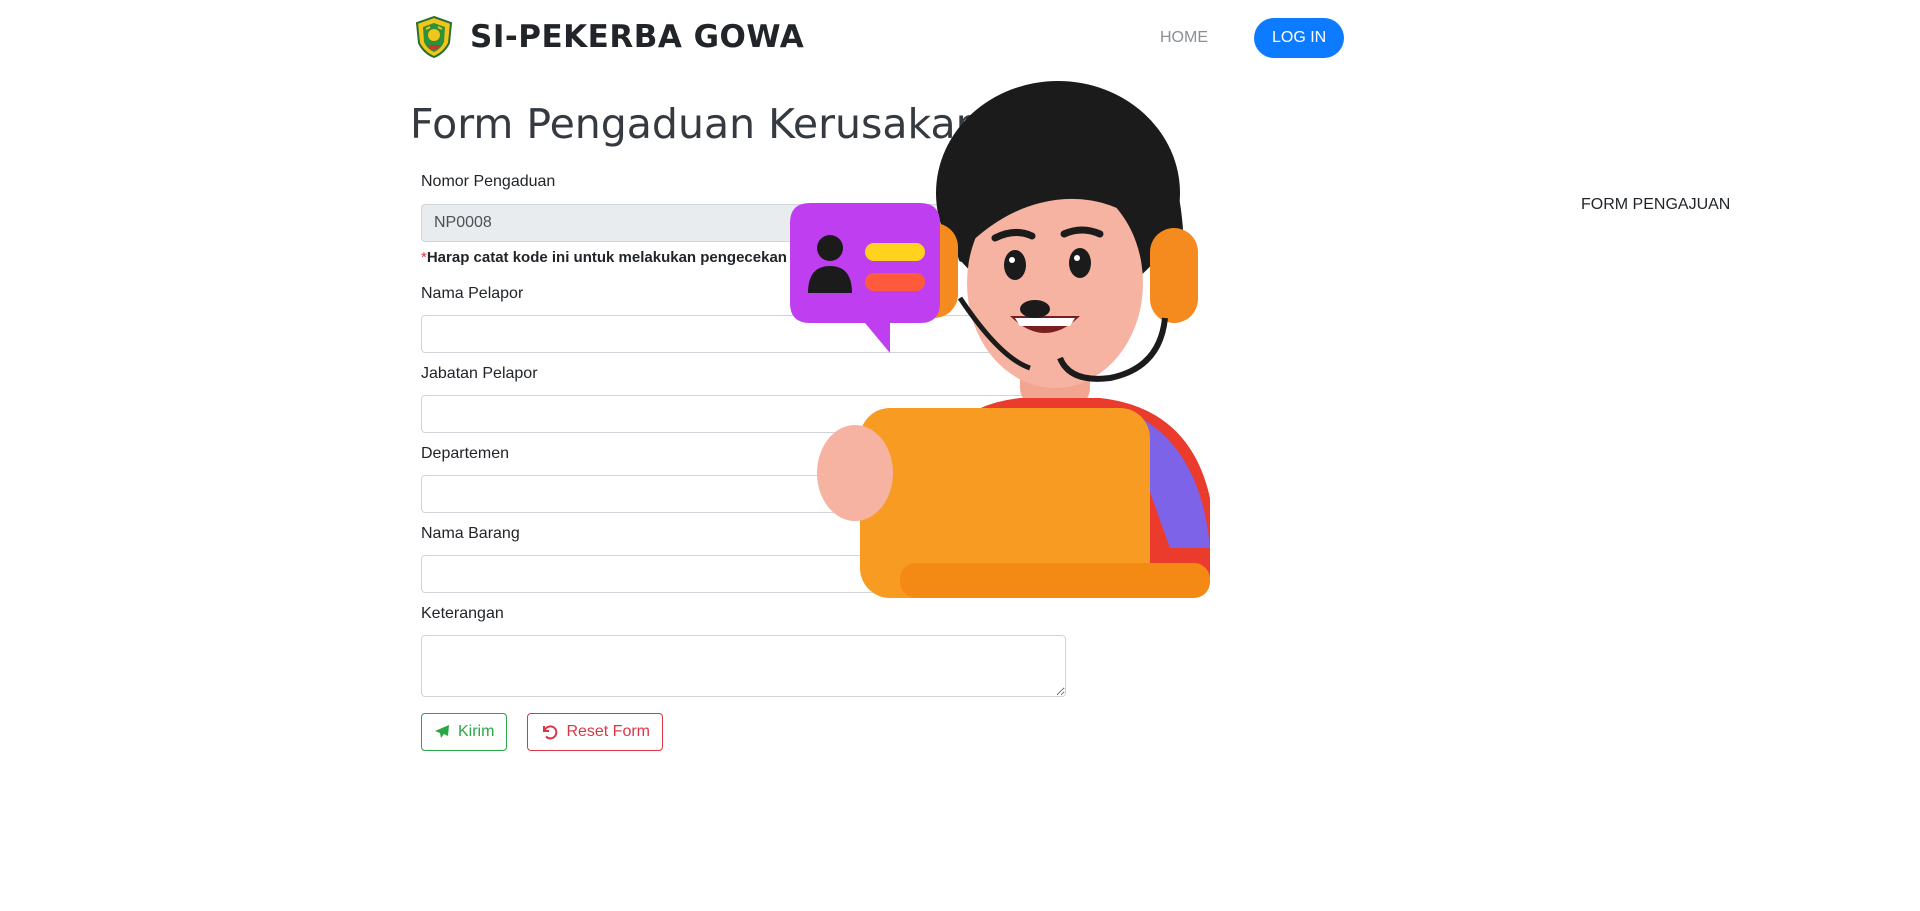 Image resolution: width=1920 pixels, height=911 pixels. I want to click on kirim-button: Kirim, so click(464, 732).